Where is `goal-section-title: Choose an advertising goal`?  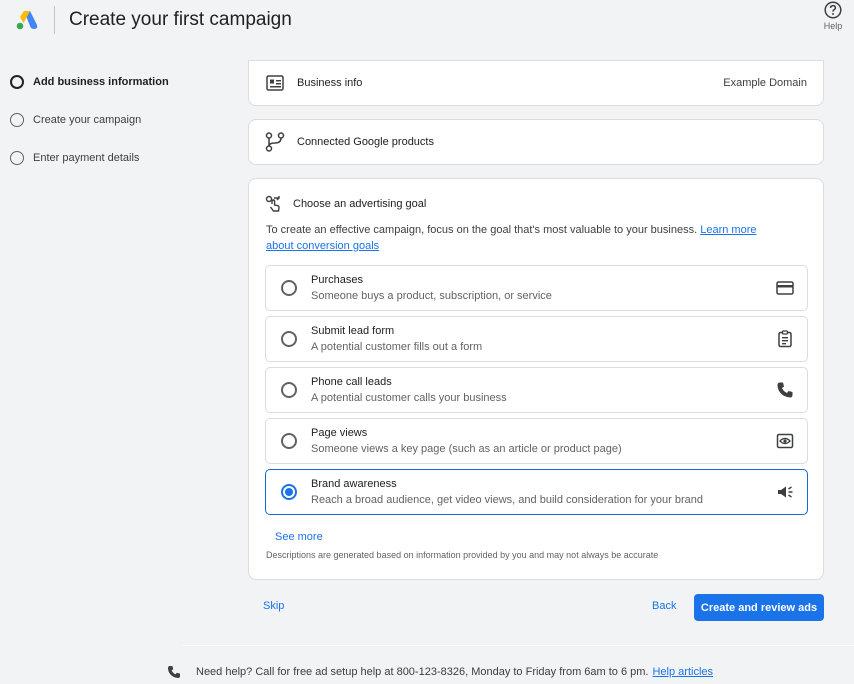 goal-section-title: Choose an advertising goal is located at coordinates (360, 204).